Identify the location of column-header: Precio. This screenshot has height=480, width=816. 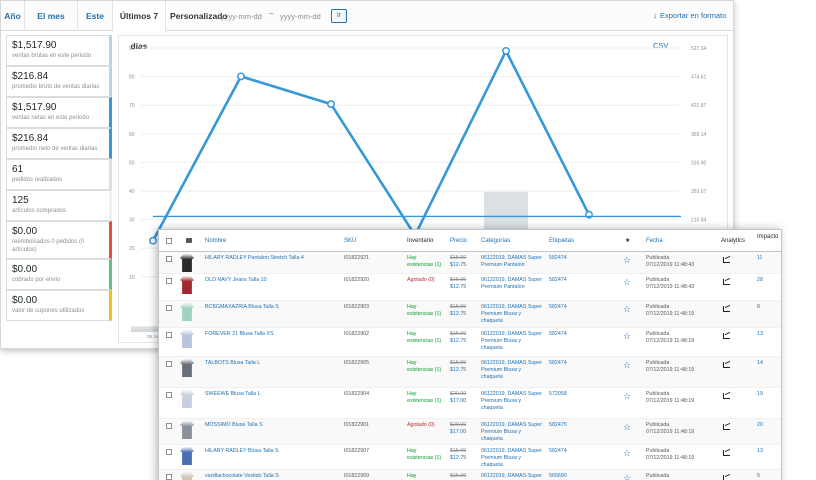
(458, 241).